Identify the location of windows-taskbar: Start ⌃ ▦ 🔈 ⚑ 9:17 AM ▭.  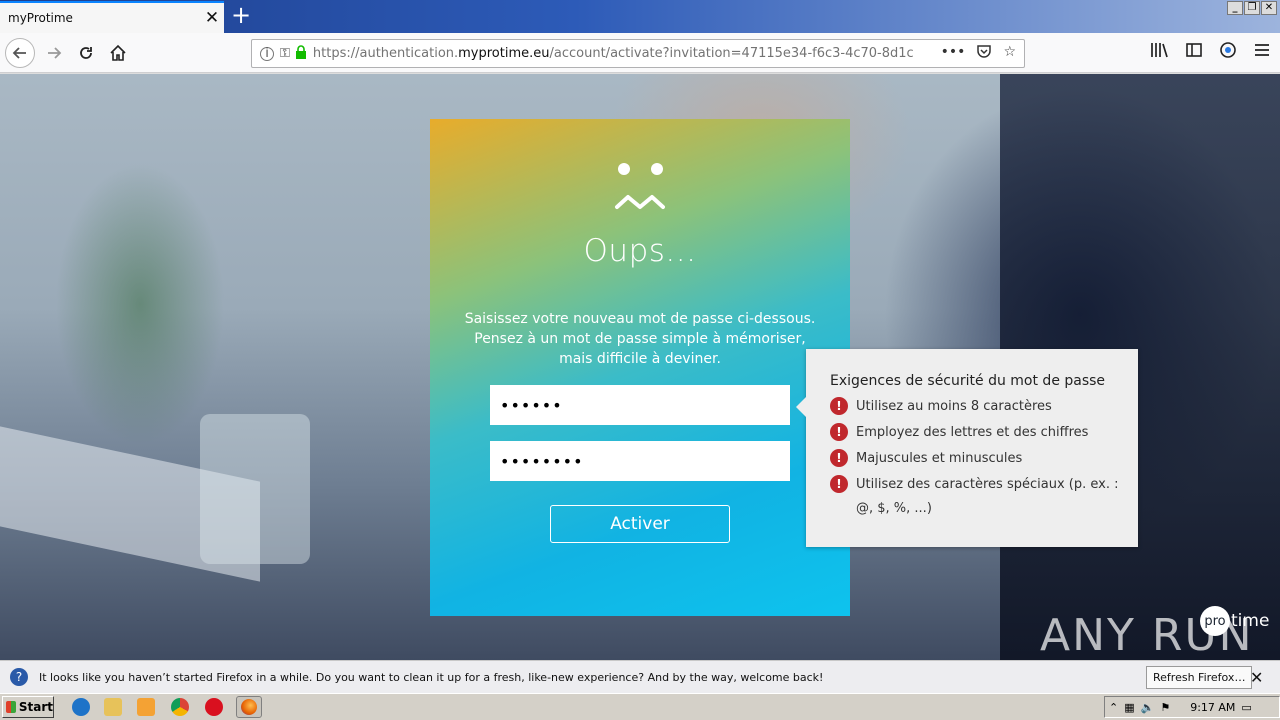
(640, 706).